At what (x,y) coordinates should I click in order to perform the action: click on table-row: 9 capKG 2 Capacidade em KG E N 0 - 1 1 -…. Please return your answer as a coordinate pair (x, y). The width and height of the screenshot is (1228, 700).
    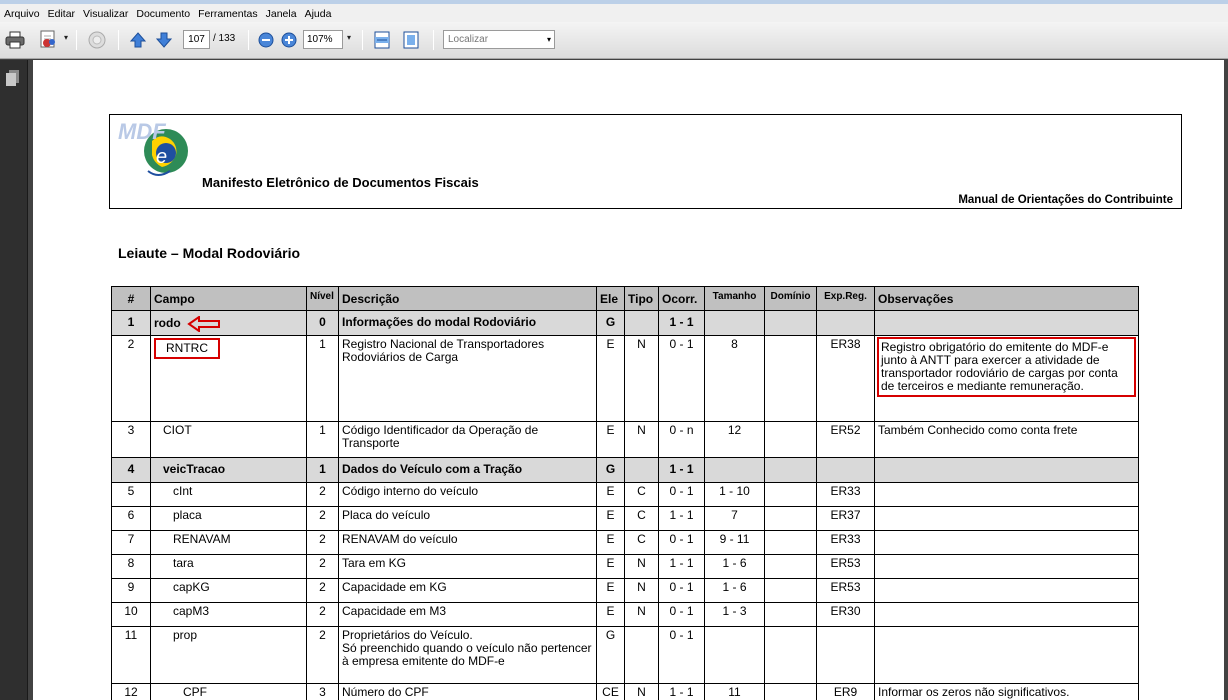
    Looking at the image, I should click on (625, 590).